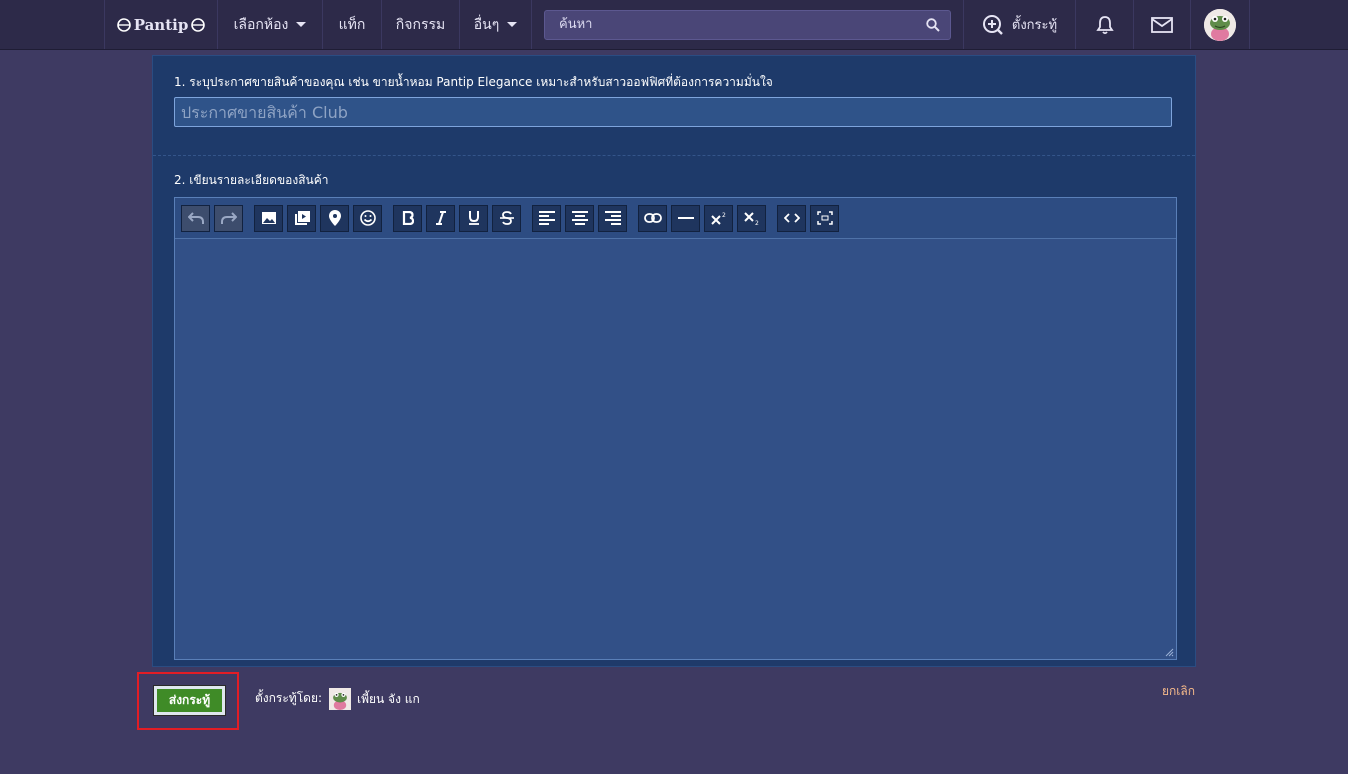  I want to click on menu-activity: กิจกรรม, so click(421, 24).